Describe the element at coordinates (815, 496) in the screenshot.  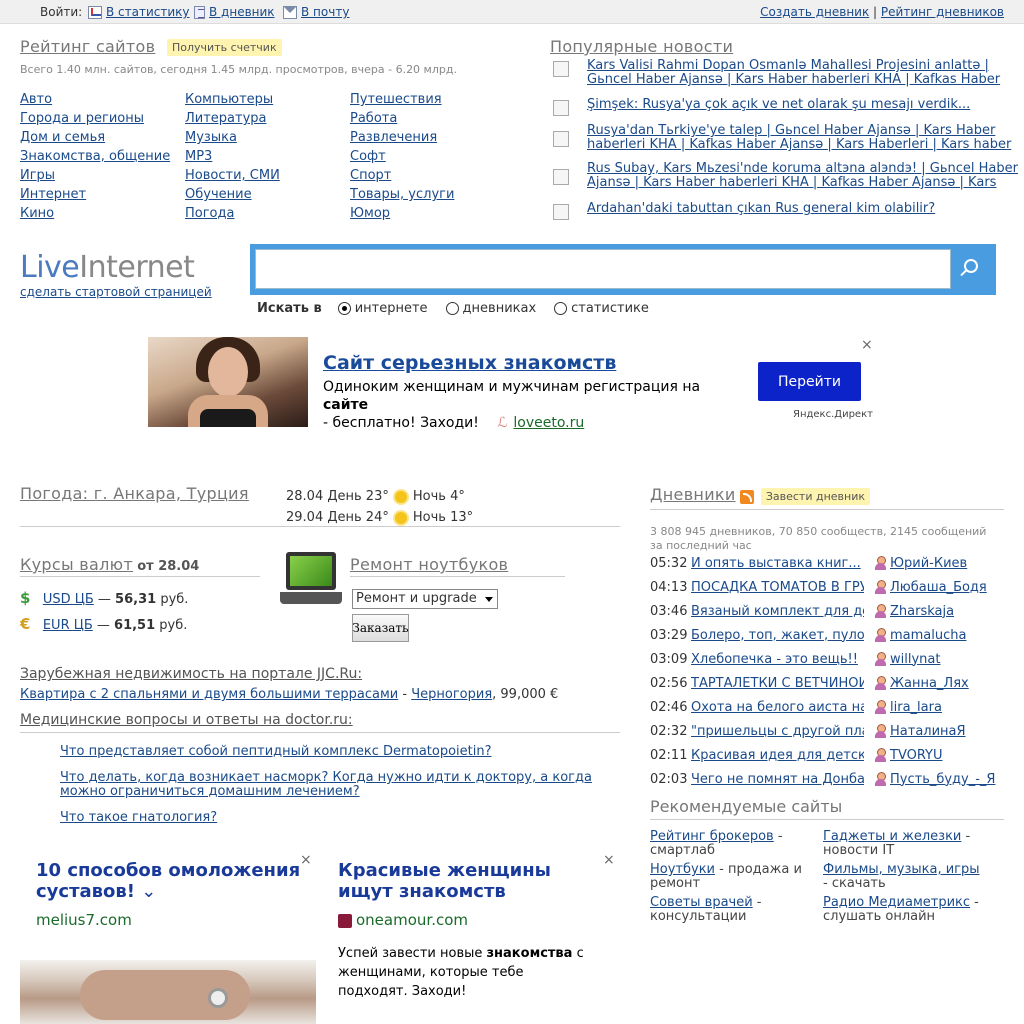
I see `start-diary-badge: Завести дневник` at that location.